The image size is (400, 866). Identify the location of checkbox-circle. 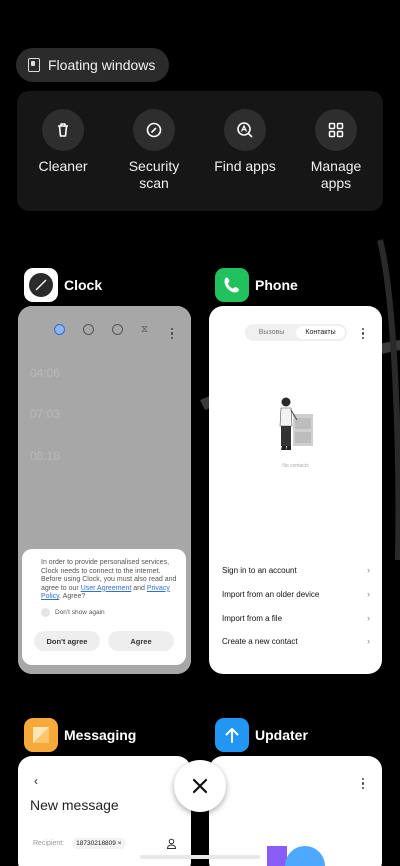
(45, 612).